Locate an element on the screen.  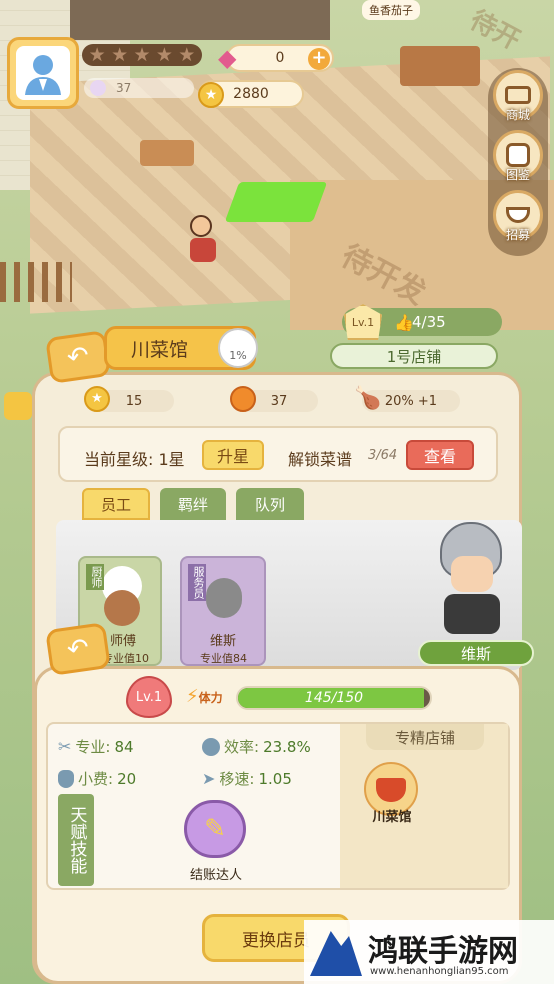
gold-pile-icon is located at coordinates (18, 406).